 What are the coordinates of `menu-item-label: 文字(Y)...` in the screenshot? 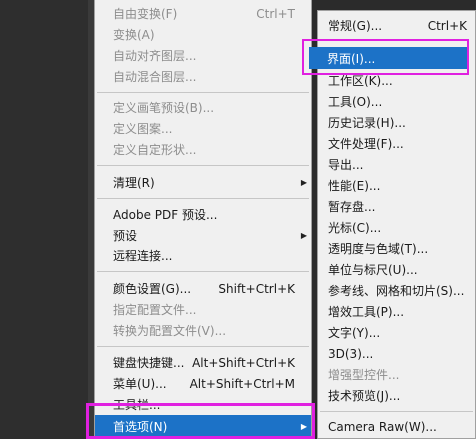 It's located at (354, 333).